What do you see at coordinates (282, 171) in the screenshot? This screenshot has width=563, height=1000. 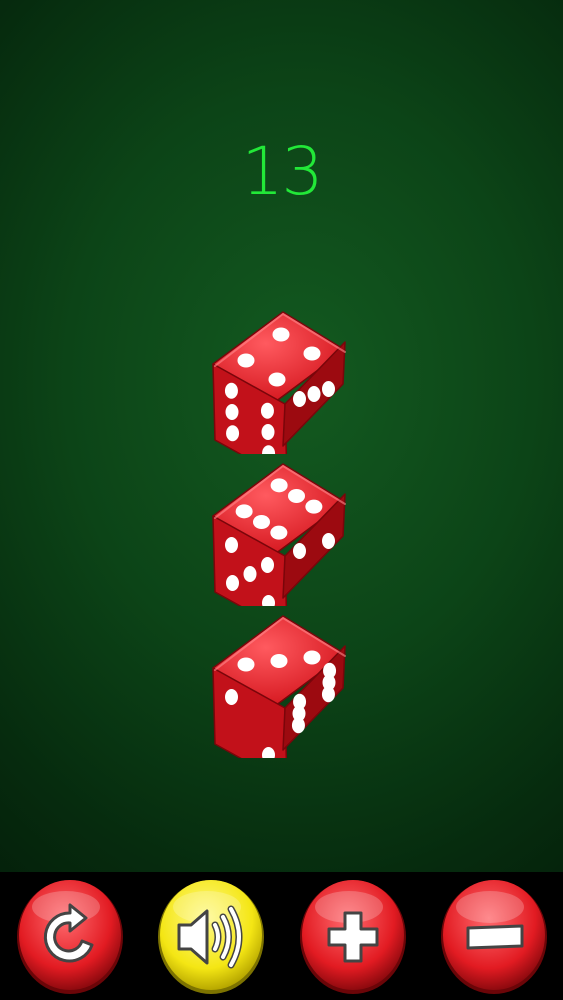 I see `dice-total: 13` at bounding box center [282, 171].